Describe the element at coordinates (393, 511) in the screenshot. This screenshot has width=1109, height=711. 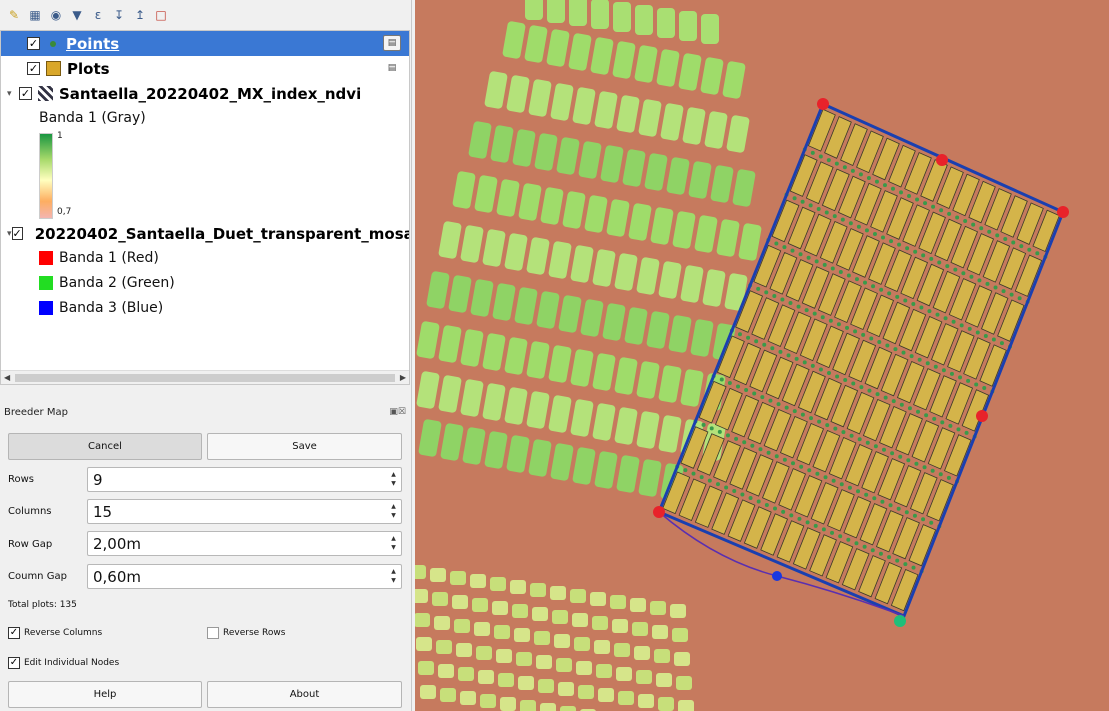
I see `spin-arrows-icon: ▲ ▼` at that location.